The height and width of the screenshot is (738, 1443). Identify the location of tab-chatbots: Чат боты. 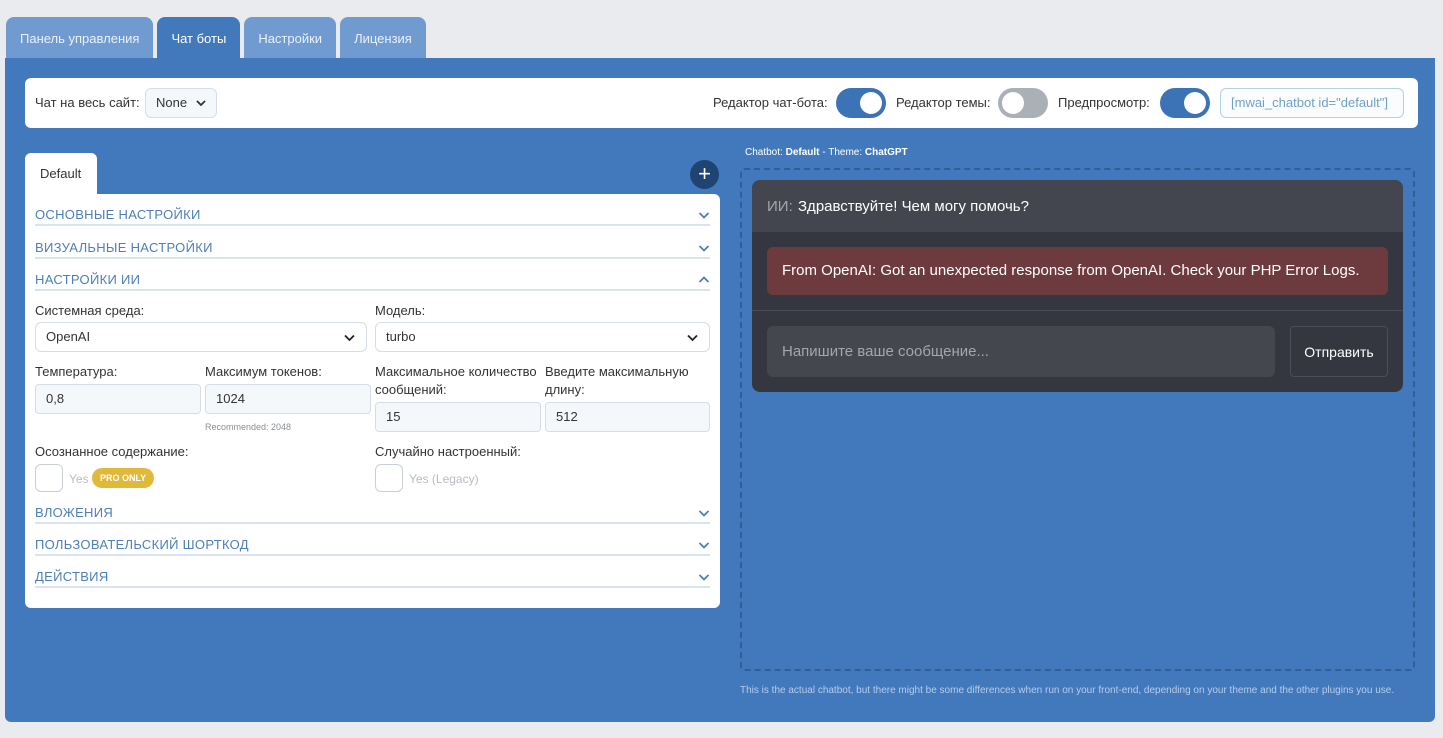
(199, 37).